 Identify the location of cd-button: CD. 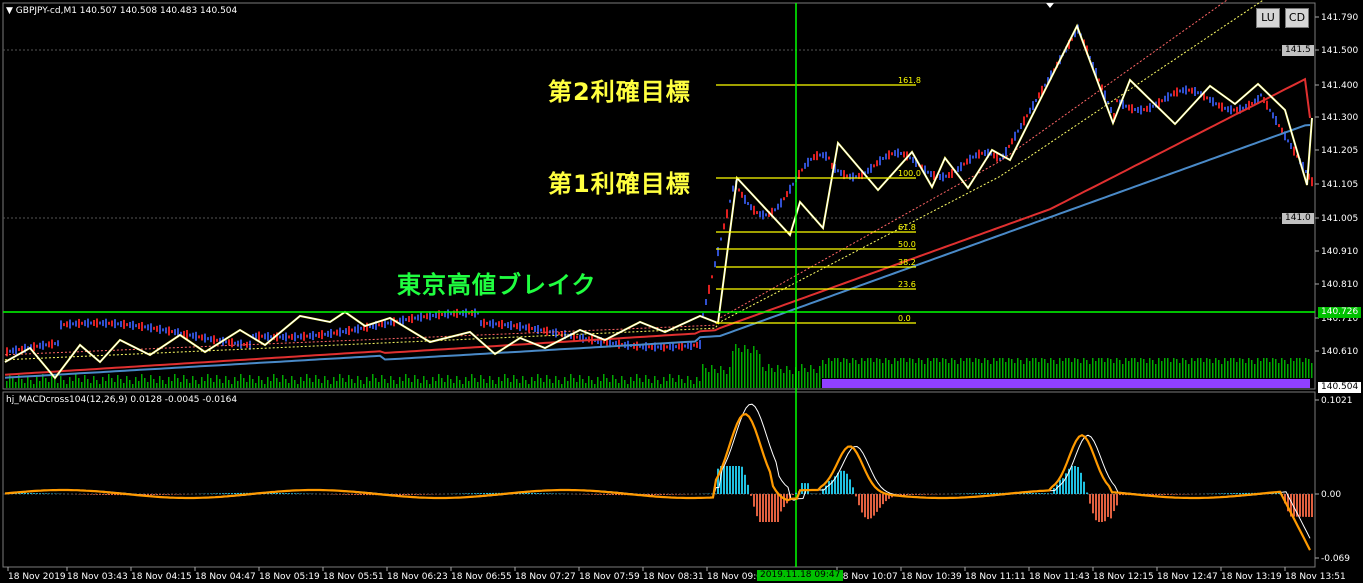
(1297, 18).